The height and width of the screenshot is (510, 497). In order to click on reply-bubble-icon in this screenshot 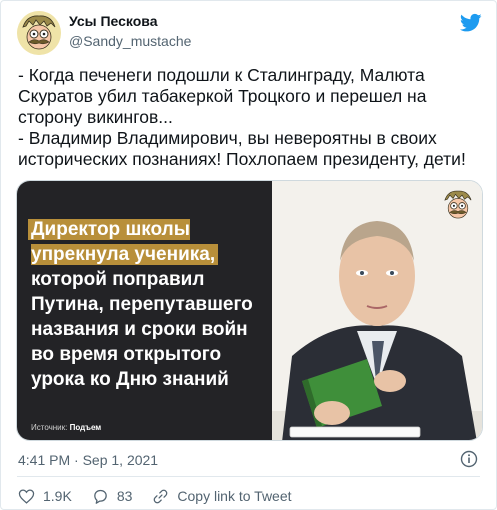, I will do `click(100, 496)`.